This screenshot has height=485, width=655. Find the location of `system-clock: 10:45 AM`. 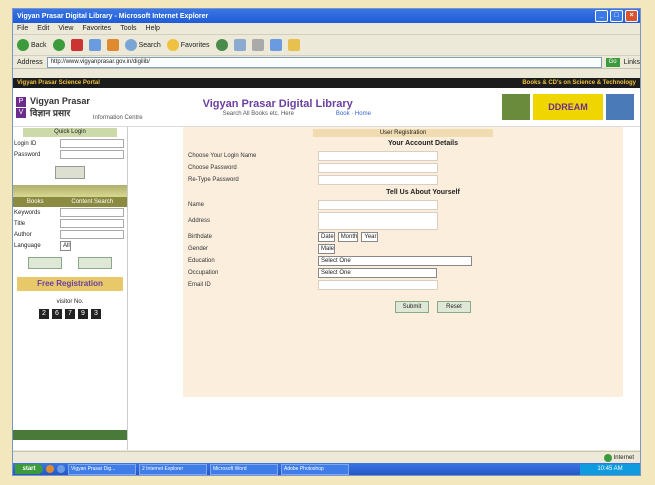

system-clock: 10:45 AM is located at coordinates (610, 469).